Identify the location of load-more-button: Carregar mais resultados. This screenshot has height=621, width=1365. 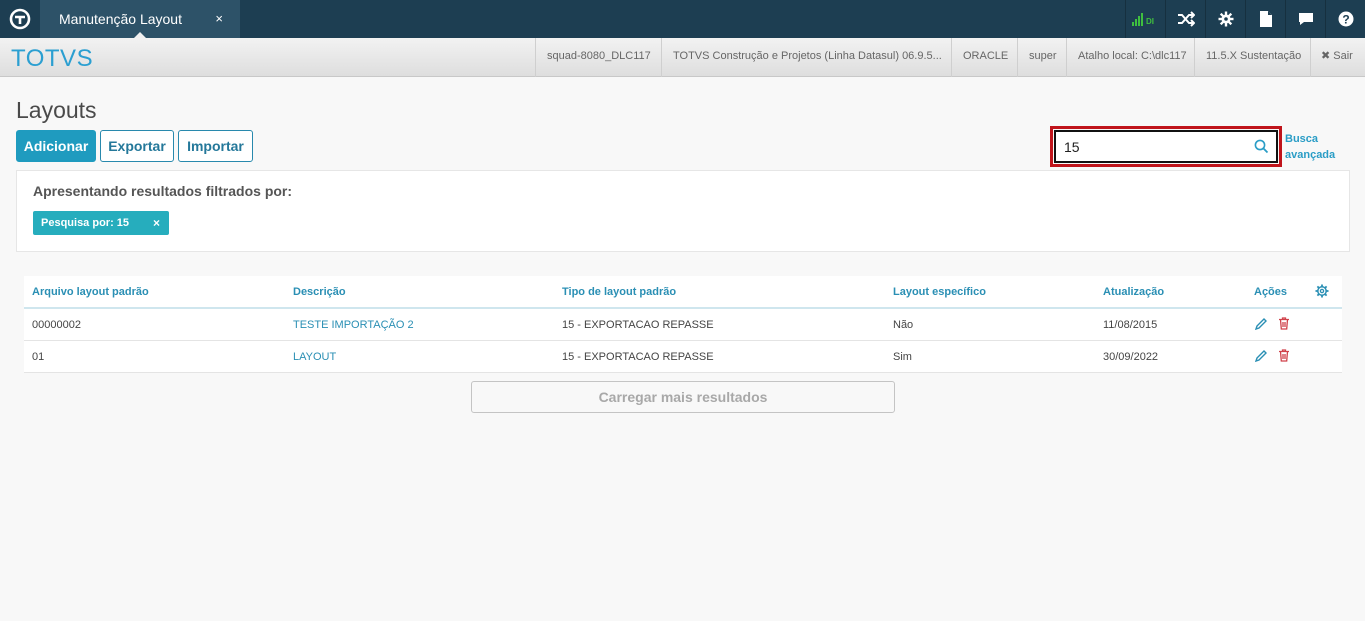
(683, 397).